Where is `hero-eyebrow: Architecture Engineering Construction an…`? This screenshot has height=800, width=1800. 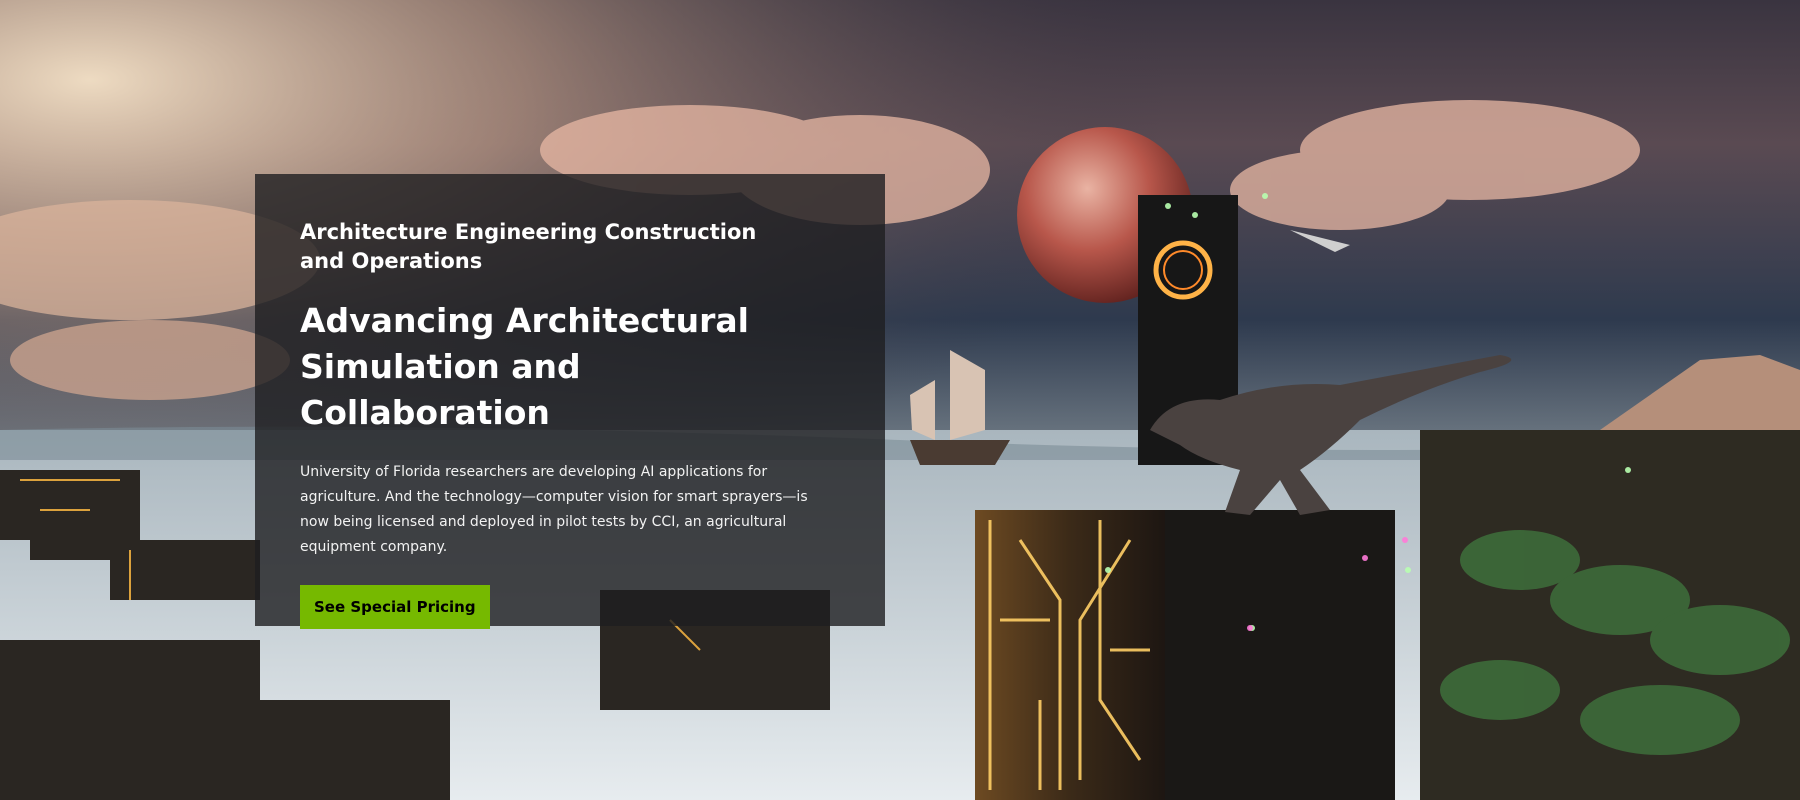 hero-eyebrow: Architecture Engineering Construction an… is located at coordinates (528, 246).